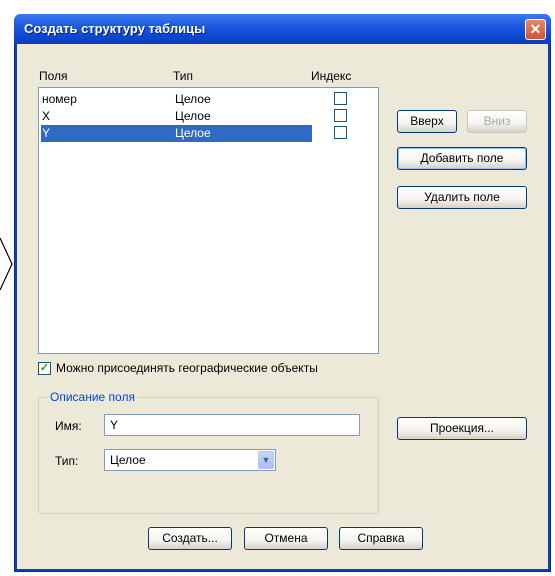 The width and height of the screenshot is (555, 576). Describe the element at coordinates (282, 29) in the screenshot. I see `title-bar: Создать структуру таблицы ✕` at that location.